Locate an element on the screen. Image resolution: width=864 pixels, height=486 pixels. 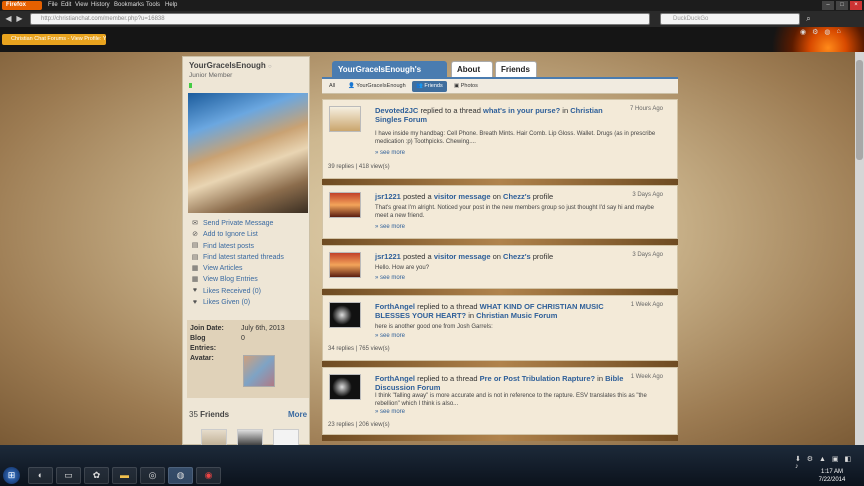
send-private-message-link: ✉ Send Private Message is located at coordinates (250, 223).